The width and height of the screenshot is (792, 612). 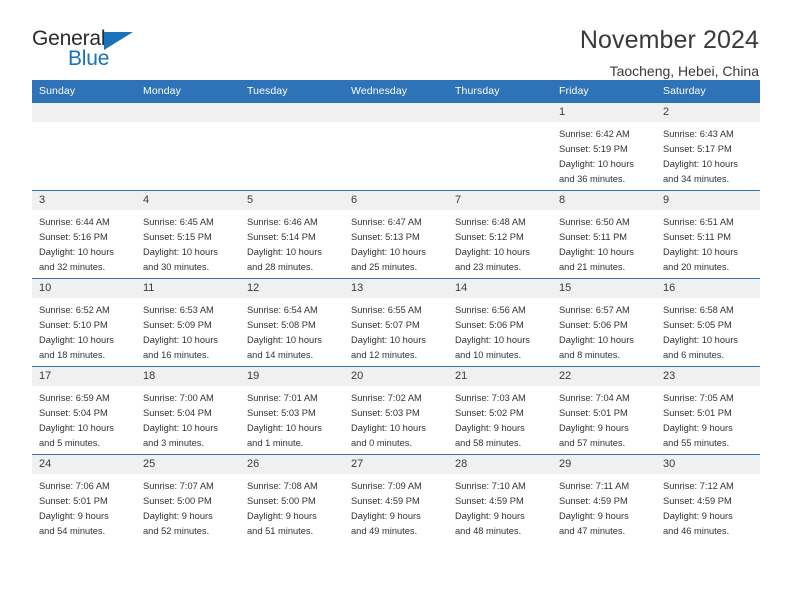 What do you see at coordinates (693, 355) in the screenshot?
I see `daylight-duration-line2: and 6 minutes.` at bounding box center [693, 355].